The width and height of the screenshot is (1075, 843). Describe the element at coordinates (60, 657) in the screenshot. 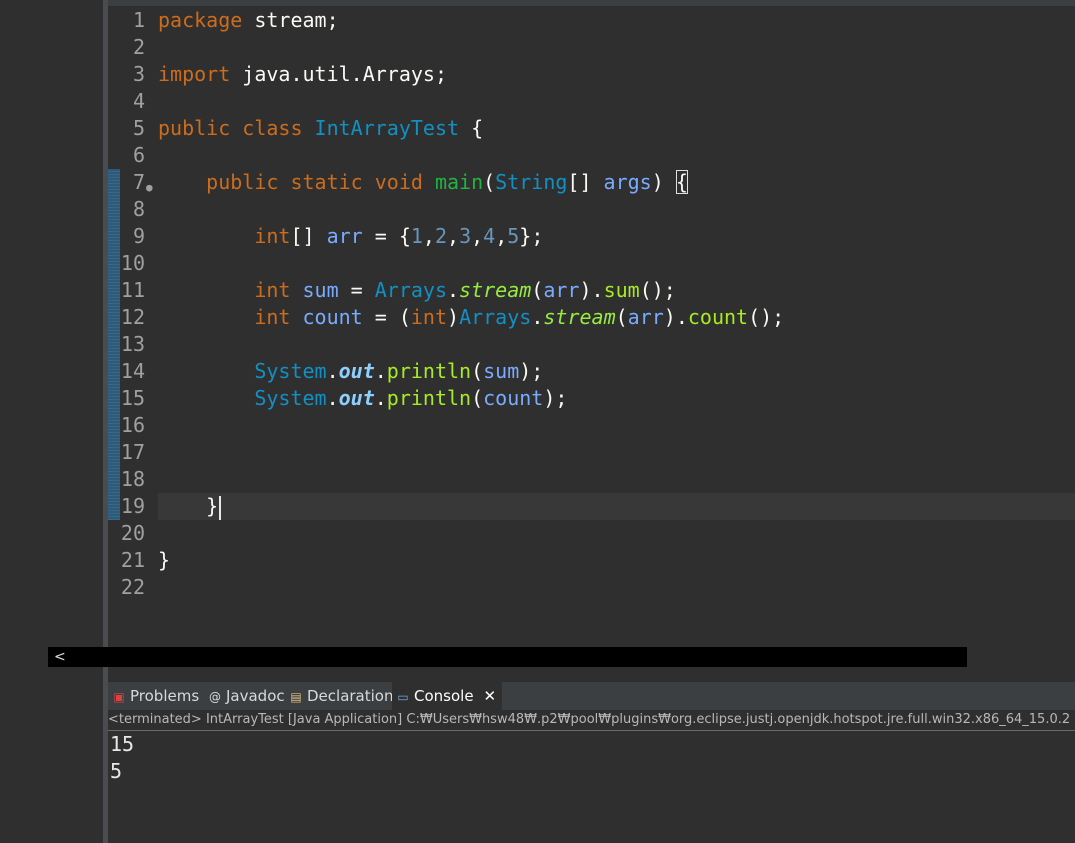

I see `chevron-left-icon: <` at that location.